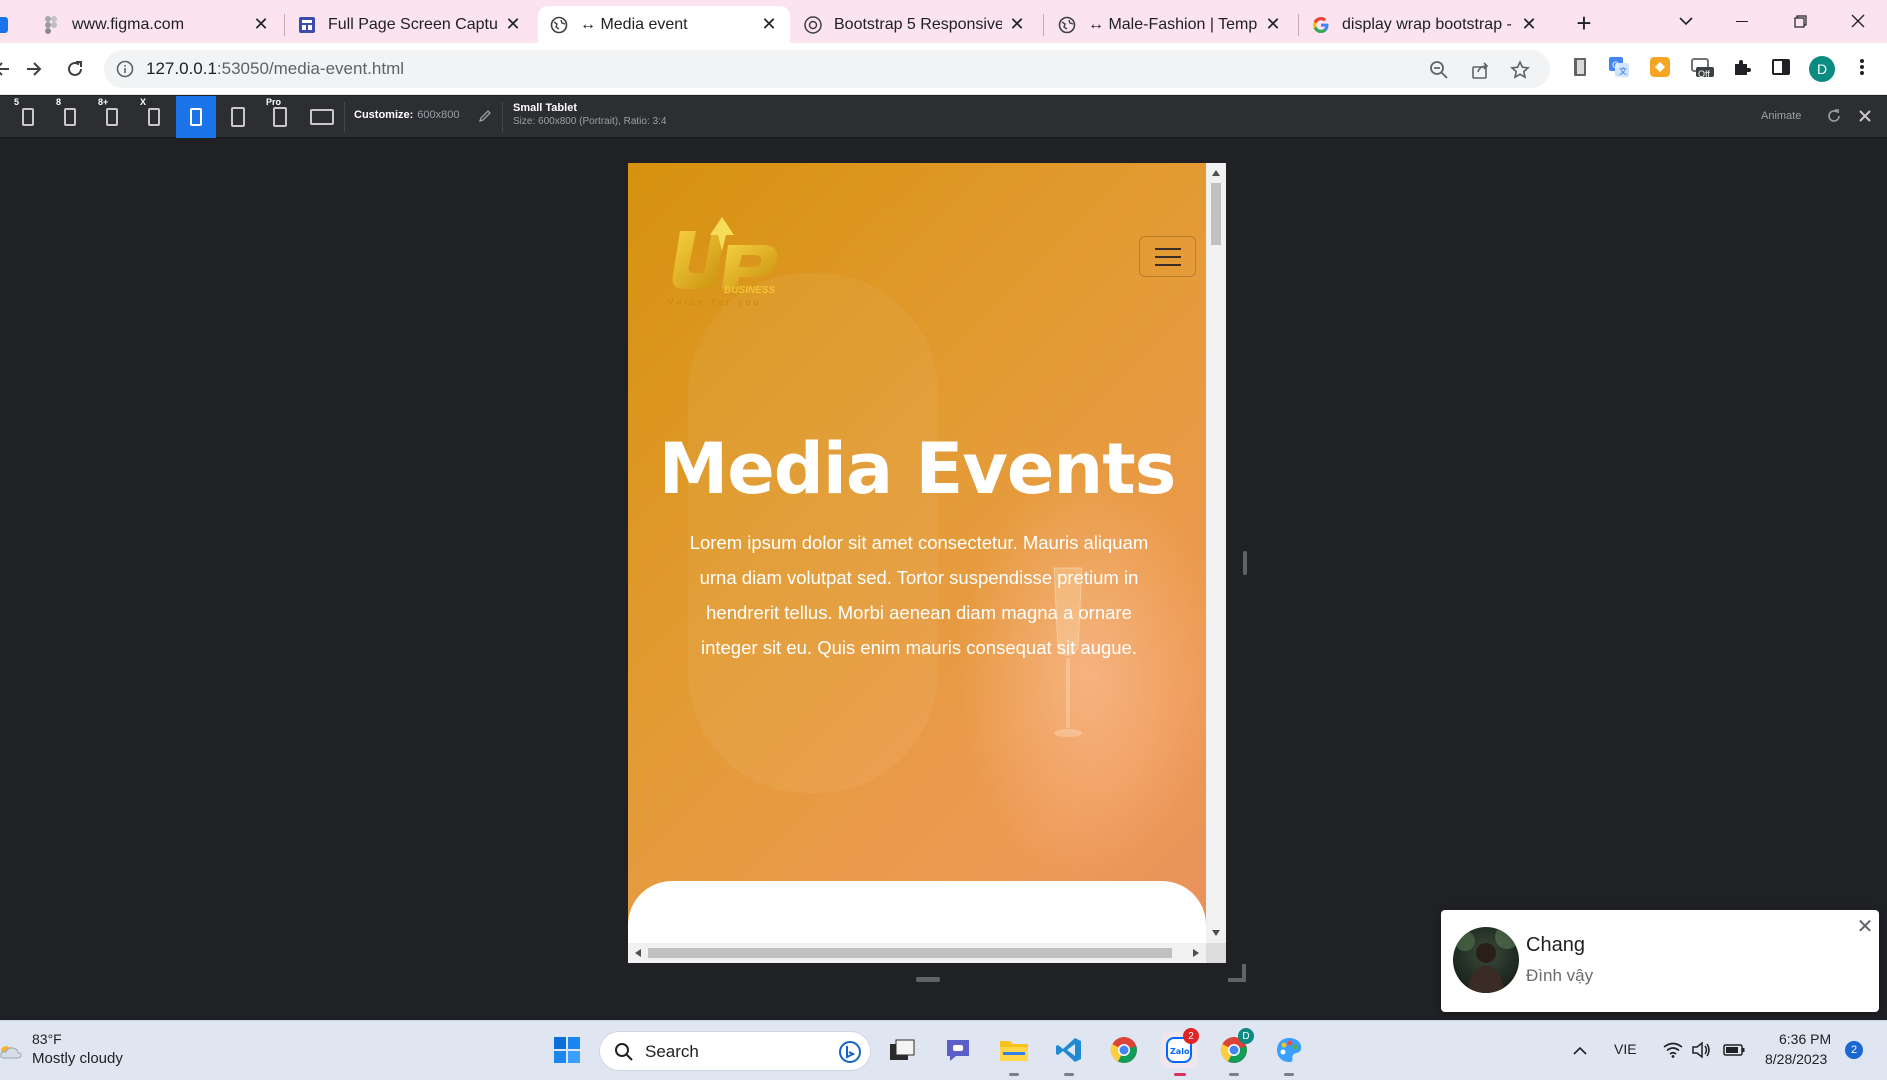 The image size is (1887, 1080). Describe the element at coordinates (1014, 1050) in the screenshot. I see `file-explorer-button` at that location.